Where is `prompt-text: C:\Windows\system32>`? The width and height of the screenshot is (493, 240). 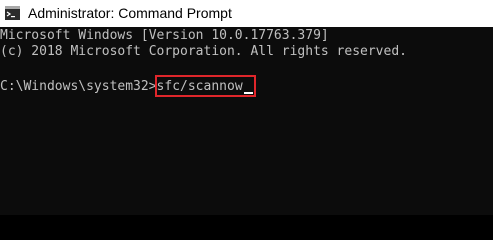 prompt-text: C:\Windows\system32> is located at coordinates (78, 86).